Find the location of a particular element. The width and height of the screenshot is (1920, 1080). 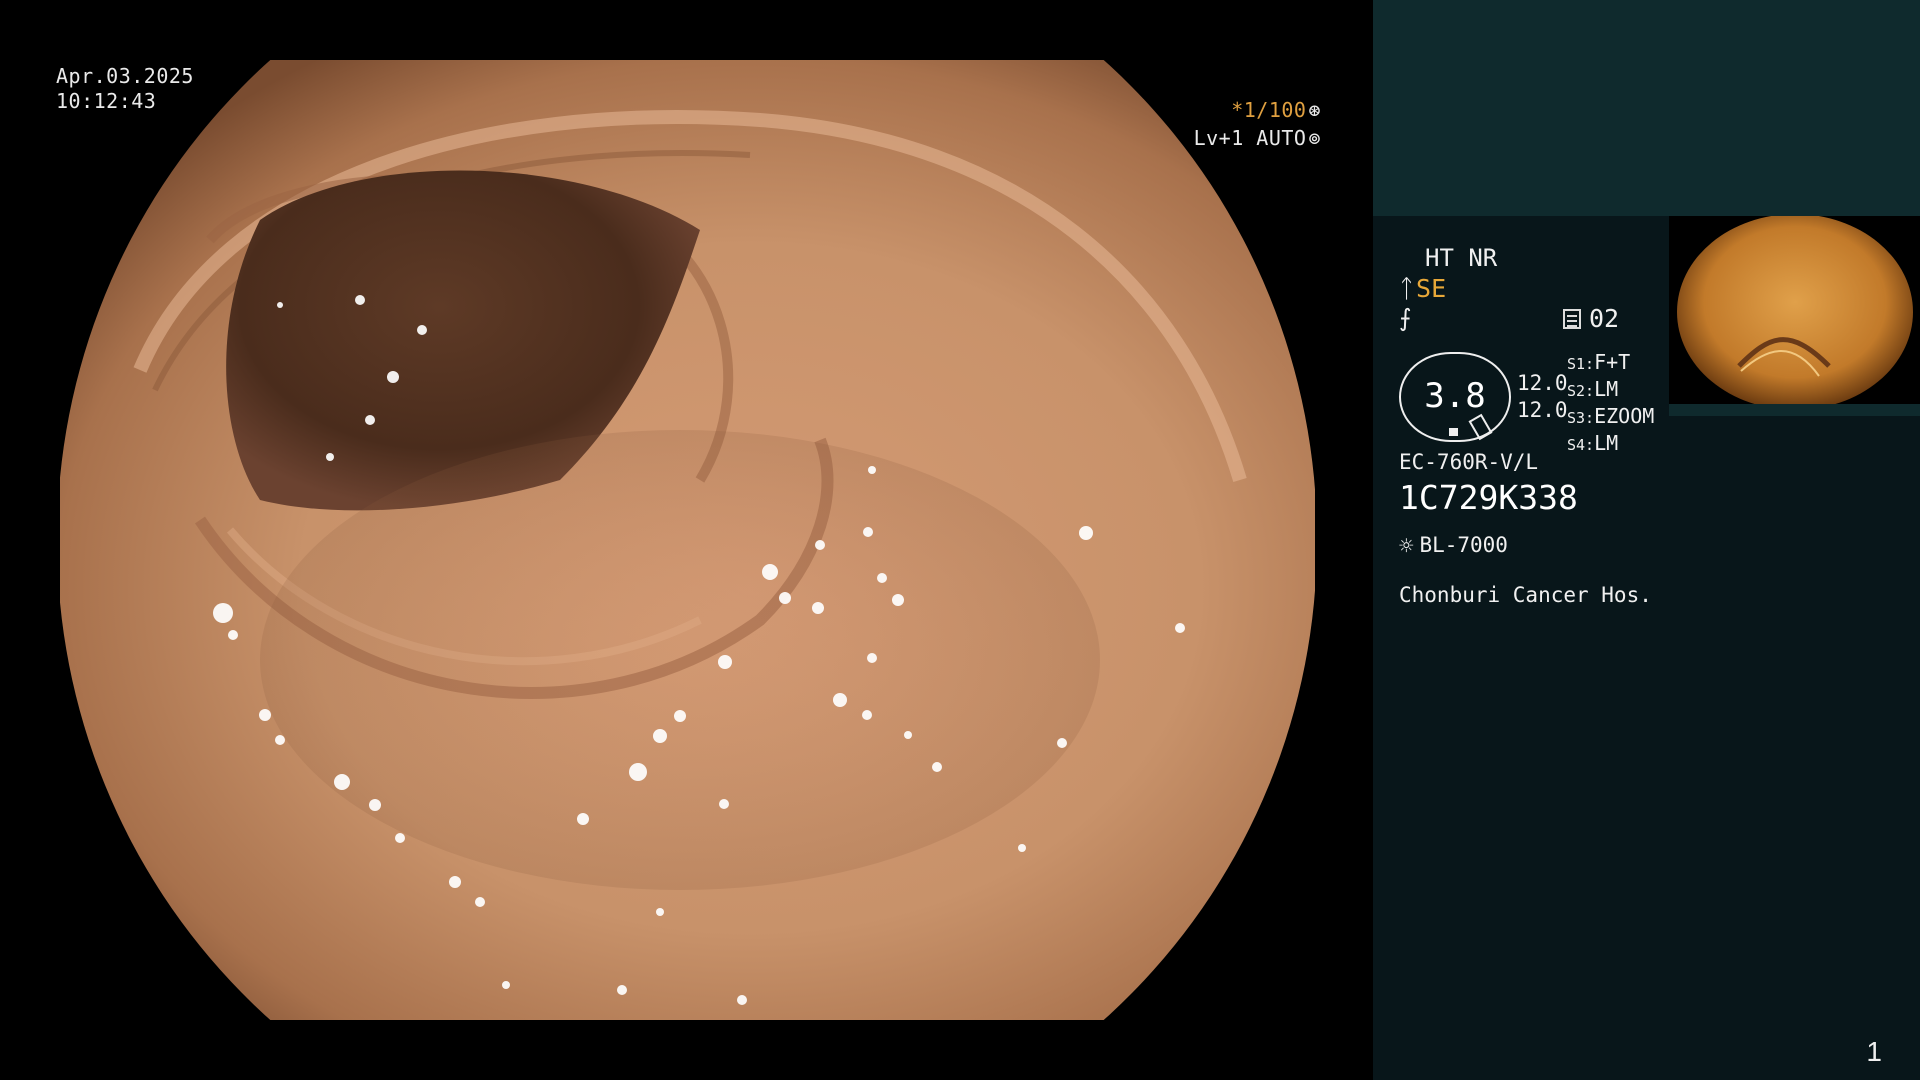

hospital-name: Chonburi Cancer Hos. is located at coordinates (1525, 595).